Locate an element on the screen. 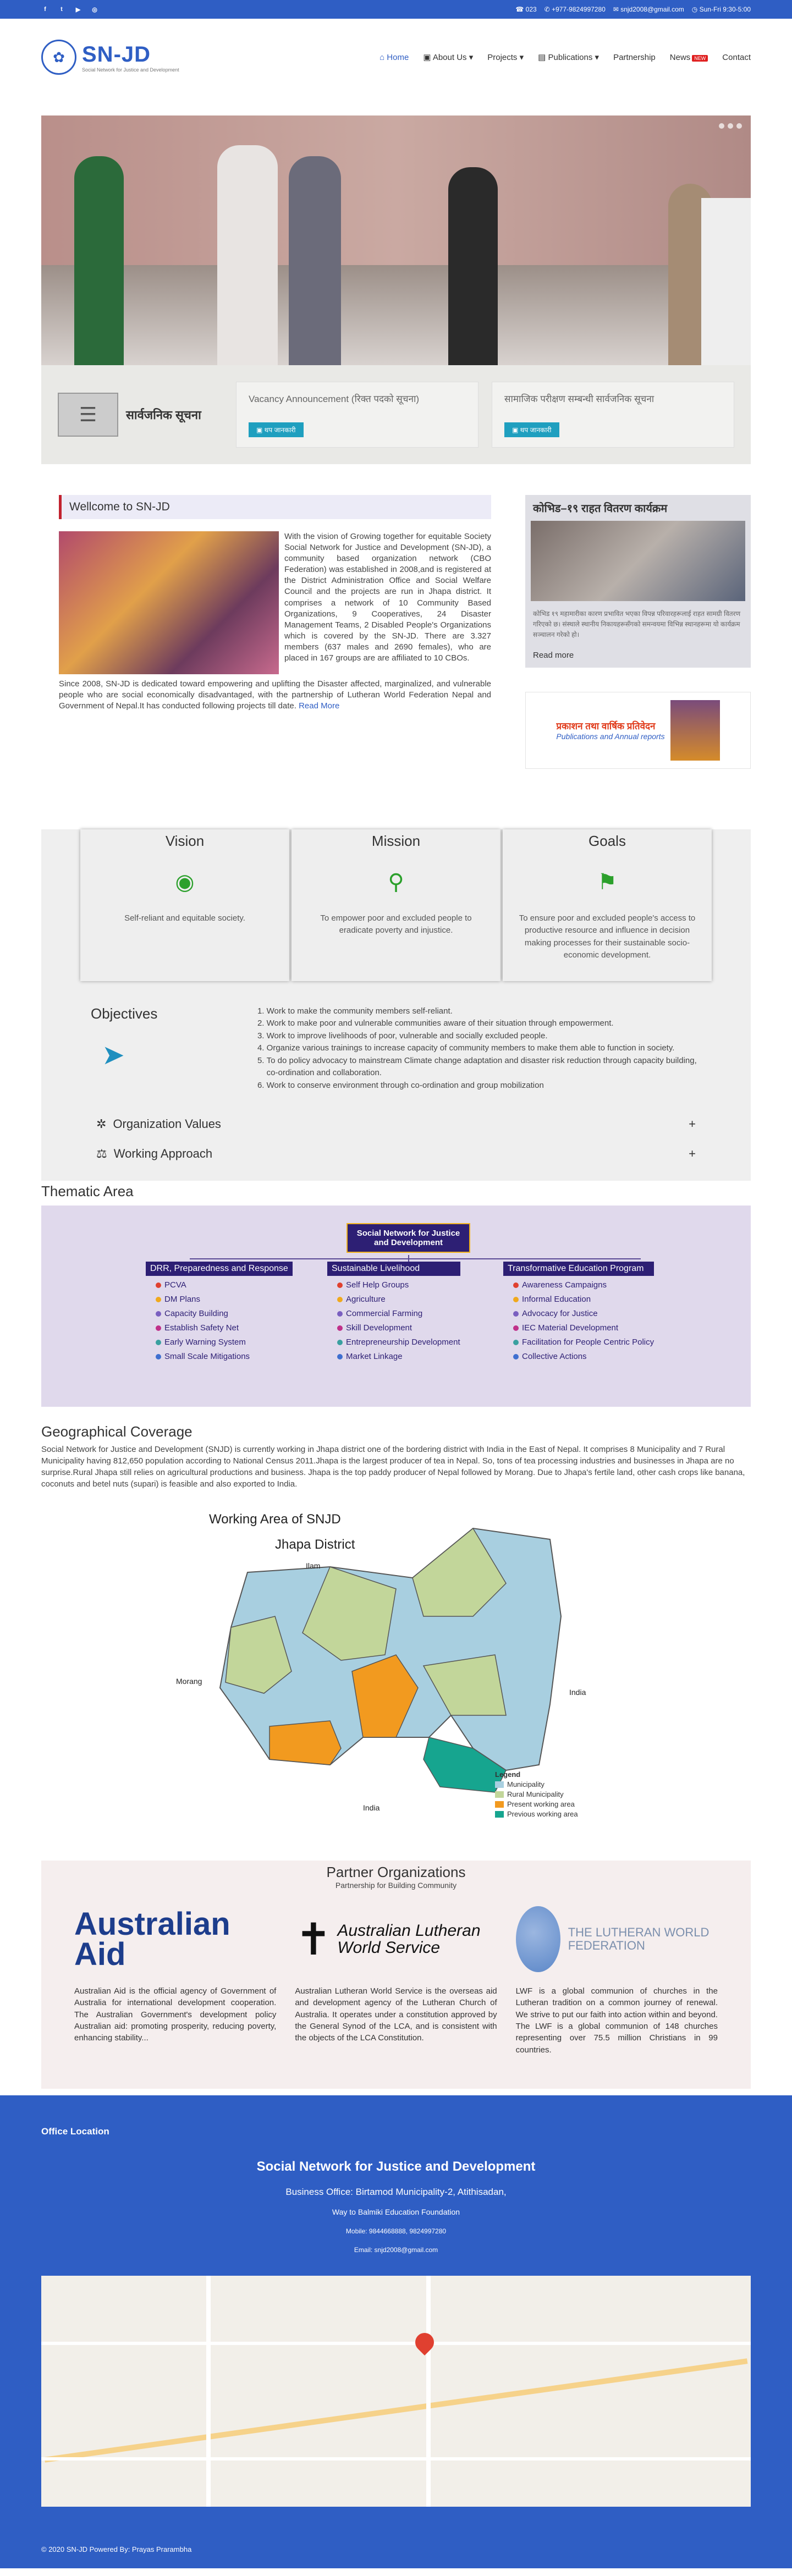  nav-news: News NEW is located at coordinates (689, 57).